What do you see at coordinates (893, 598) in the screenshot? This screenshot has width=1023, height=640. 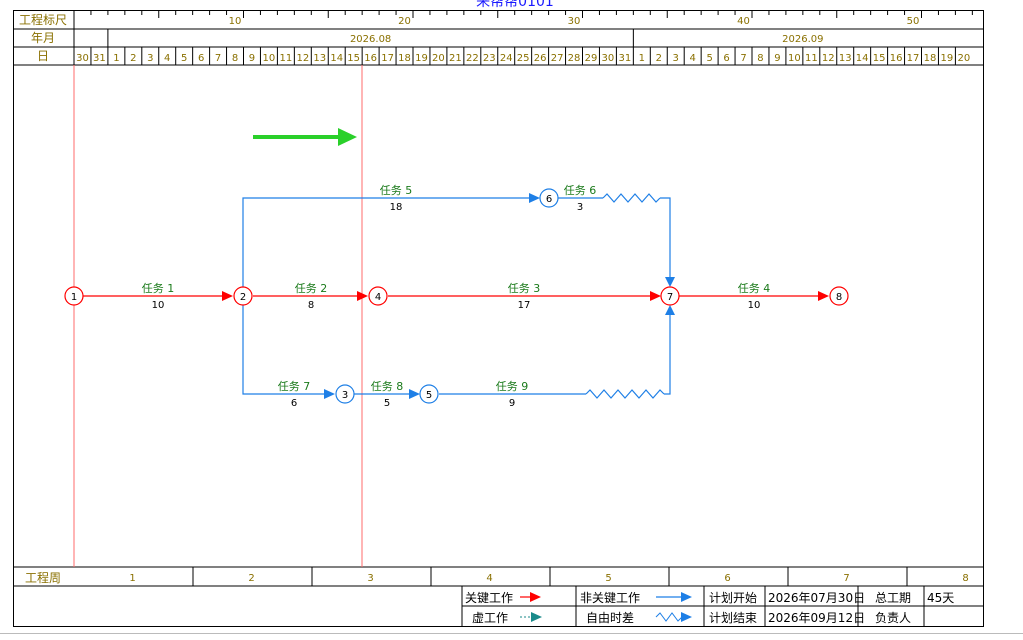 I see `total-duration-label: 总工期` at bounding box center [893, 598].